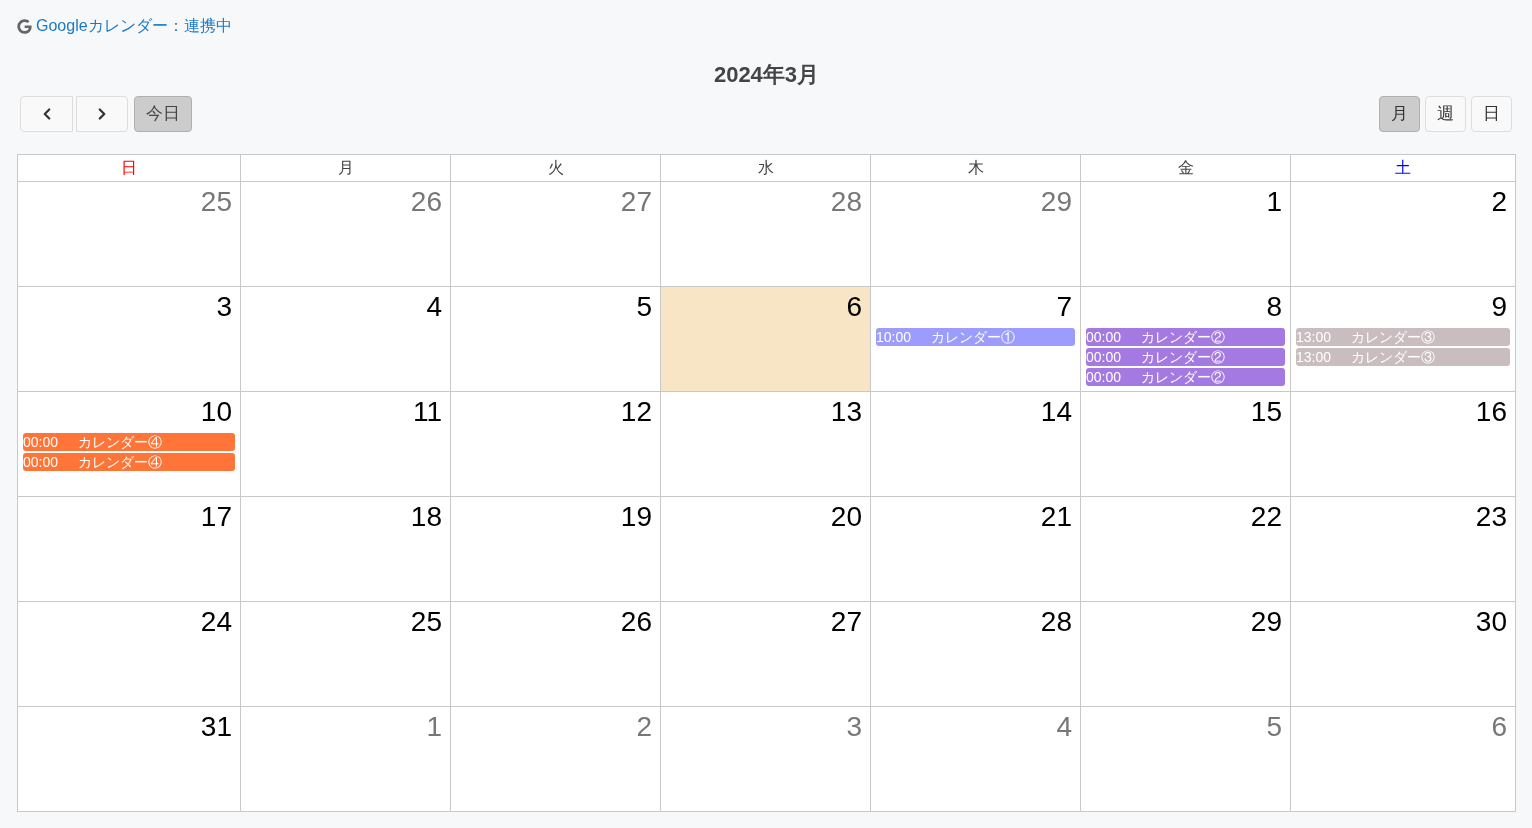  What do you see at coordinates (427, 412) in the screenshot?
I see `day-number: 11` at bounding box center [427, 412].